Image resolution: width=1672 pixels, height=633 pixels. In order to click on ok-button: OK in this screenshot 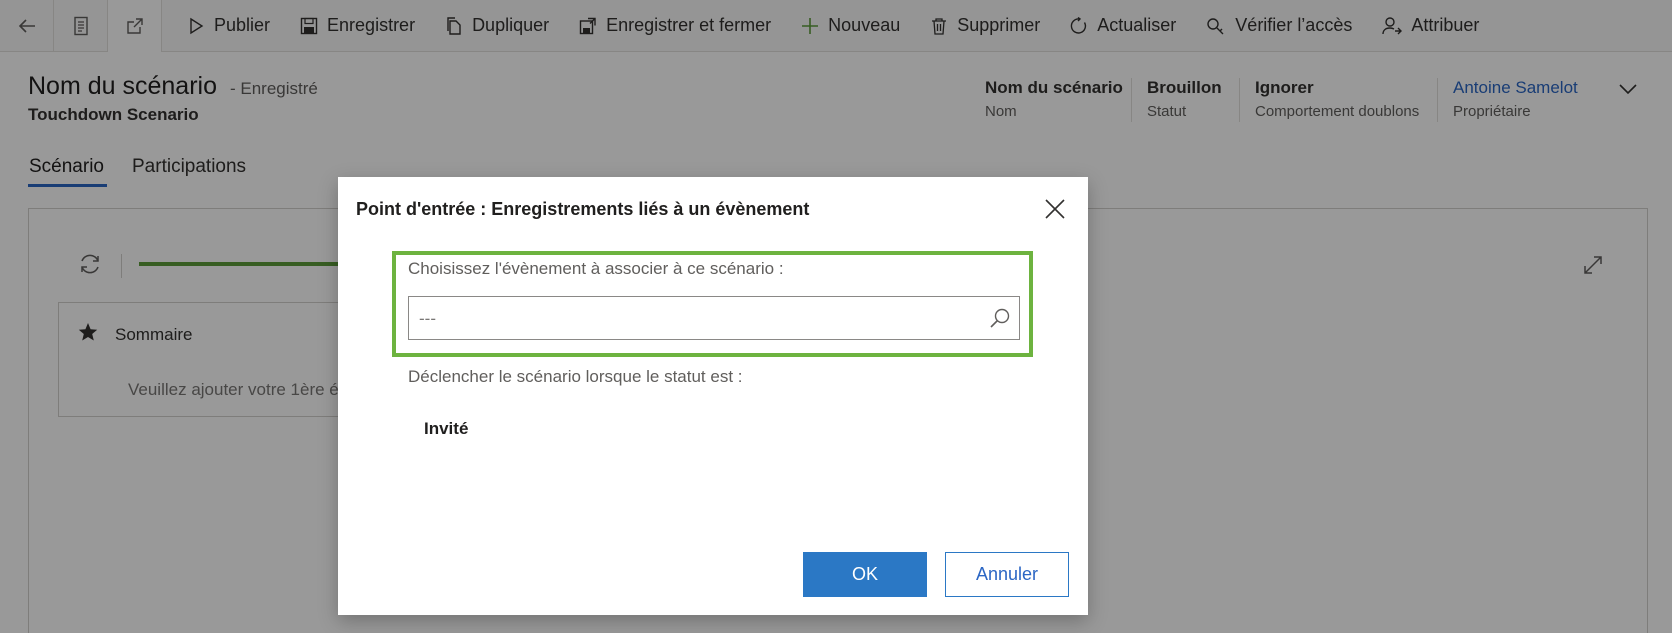, I will do `click(865, 574)`.